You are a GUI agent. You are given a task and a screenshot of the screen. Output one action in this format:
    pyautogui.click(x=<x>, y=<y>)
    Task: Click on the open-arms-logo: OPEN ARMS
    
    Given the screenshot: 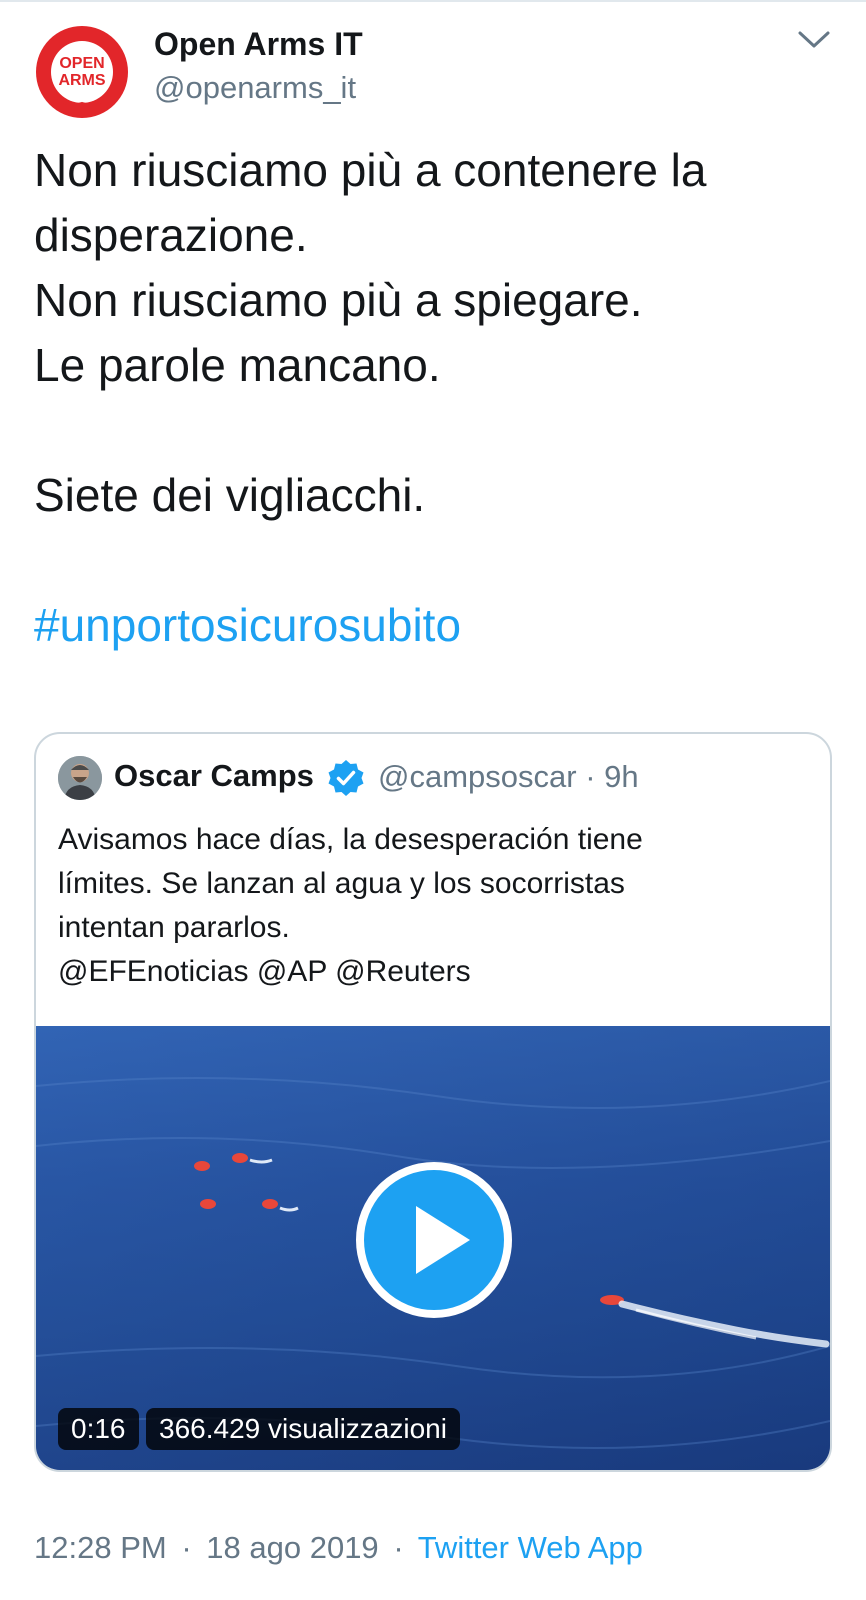 What is the action you would take?
    pyautogui.click(x=82, y=72)
    